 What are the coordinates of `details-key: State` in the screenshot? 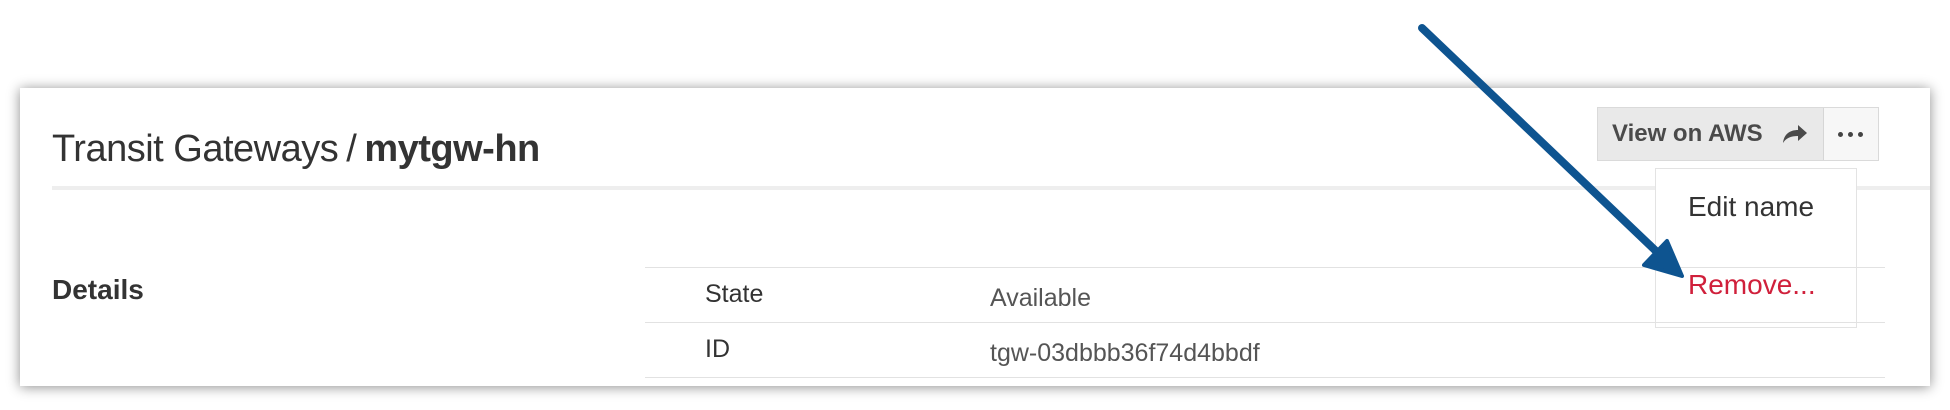 It's located at (734, 294).